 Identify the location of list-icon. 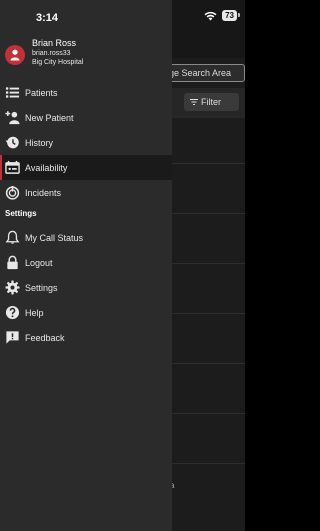
(12, 93).